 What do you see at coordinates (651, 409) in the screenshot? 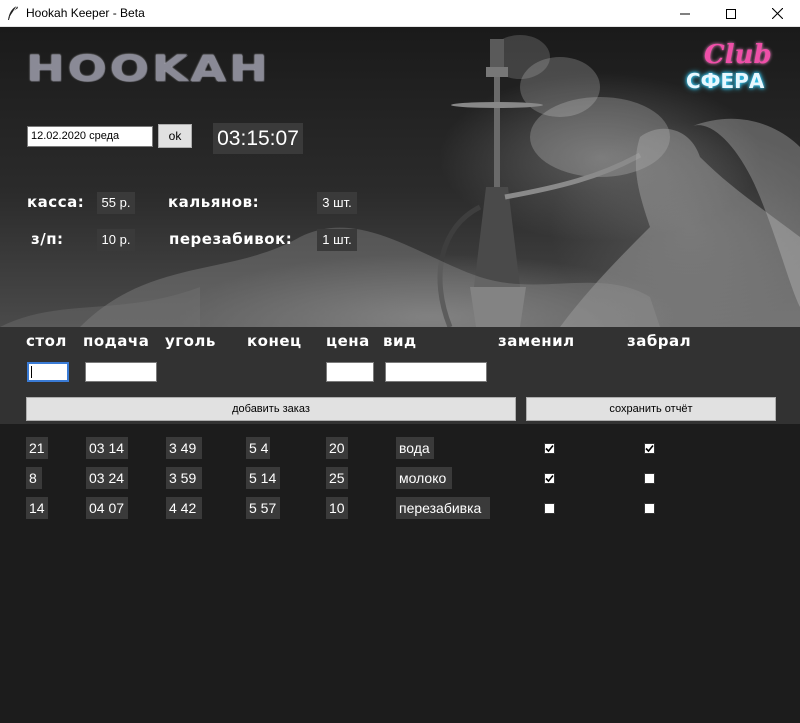
I see `save-report-button: сохранить отчёт` at bounding box center [651, 409].